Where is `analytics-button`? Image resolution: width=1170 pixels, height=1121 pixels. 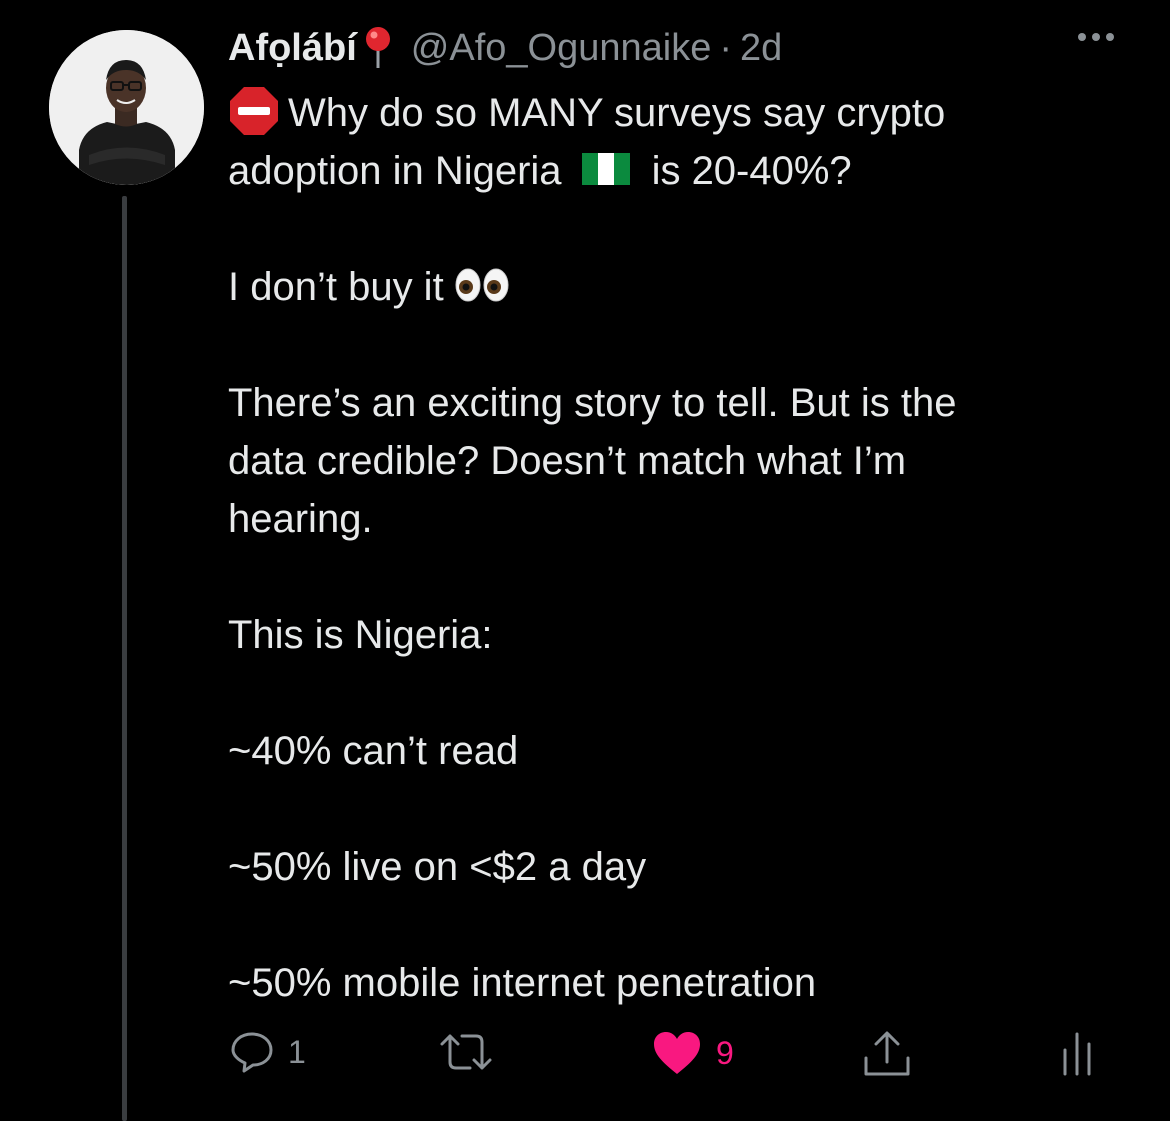 analytics-button is located at coordinates (1077, 1053).